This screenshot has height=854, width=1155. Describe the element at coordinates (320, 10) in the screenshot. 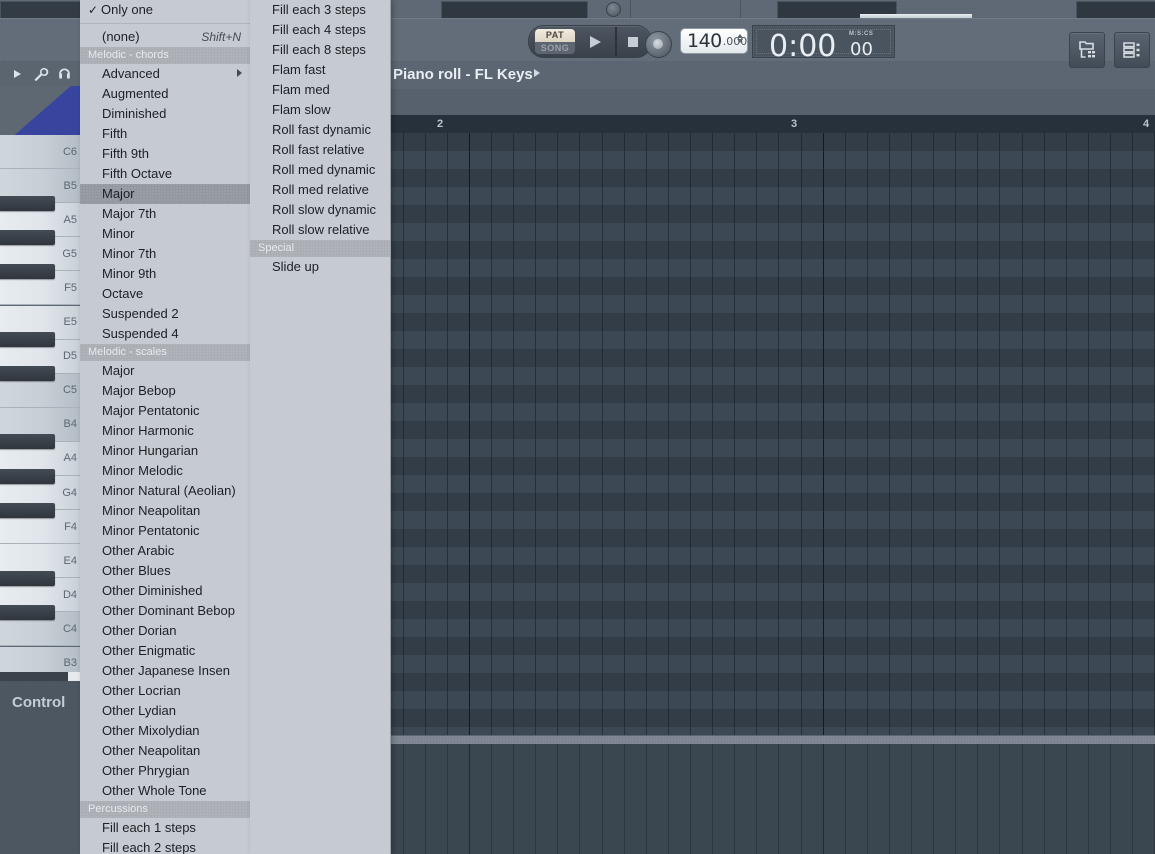

I see `menu-item-fill-each-3-steps: Fill each 3 steps` at that location.